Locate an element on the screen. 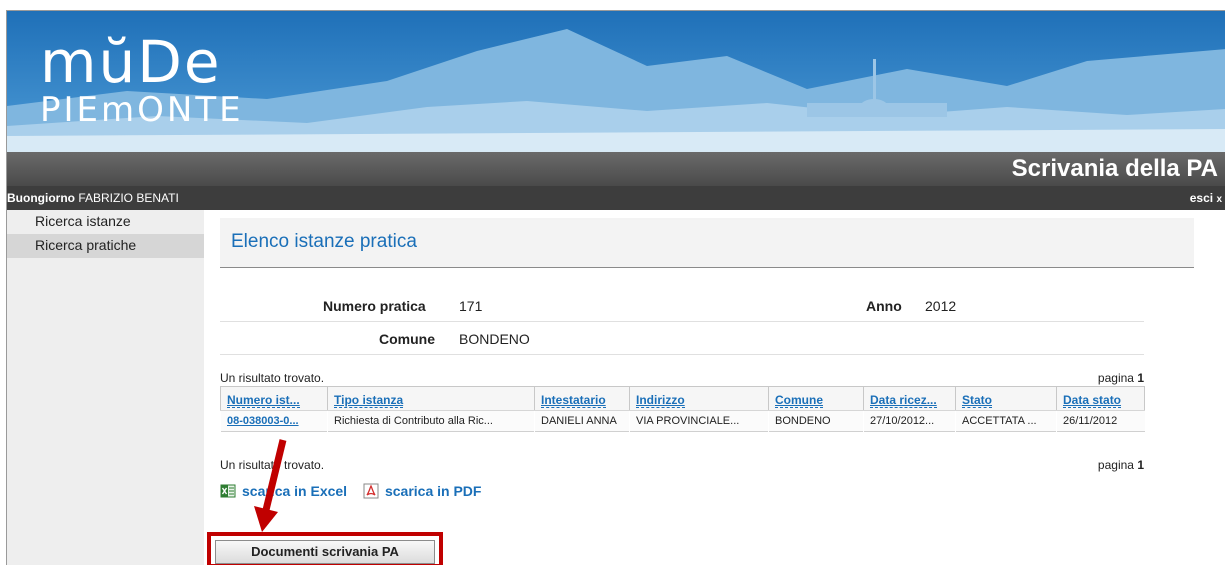  results-summary-bottom: Un risultato trovato. pagina 1 is located at coordinates (682, 465).